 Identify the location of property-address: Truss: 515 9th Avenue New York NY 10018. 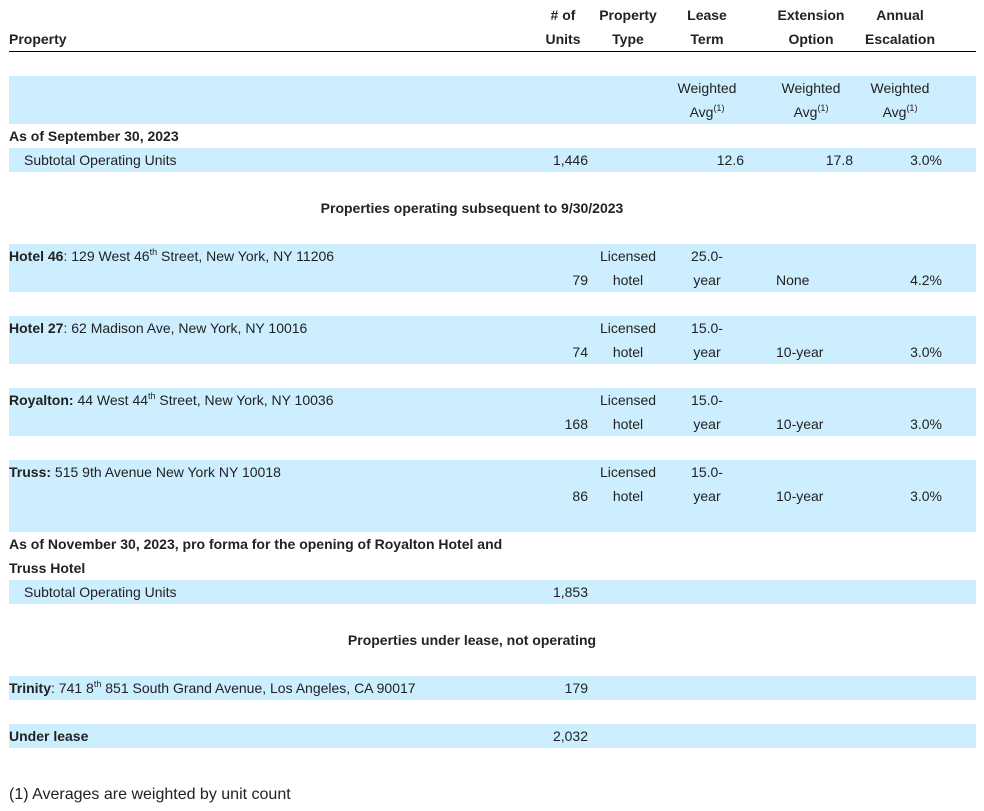
(145, 472).